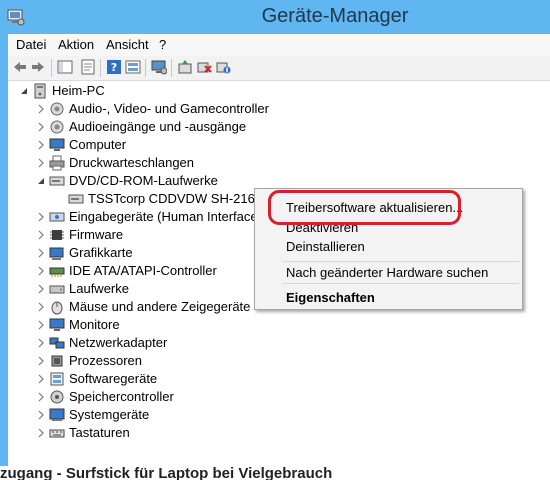  I want to click on tree-item-label: IDE ATA/ATAPI-Controller, so click(143, 270).